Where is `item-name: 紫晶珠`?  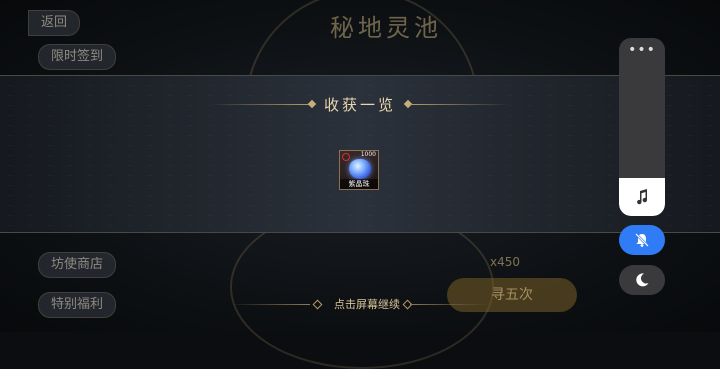 item-name: 紫晶珠 is located at coordinates (359, 184).